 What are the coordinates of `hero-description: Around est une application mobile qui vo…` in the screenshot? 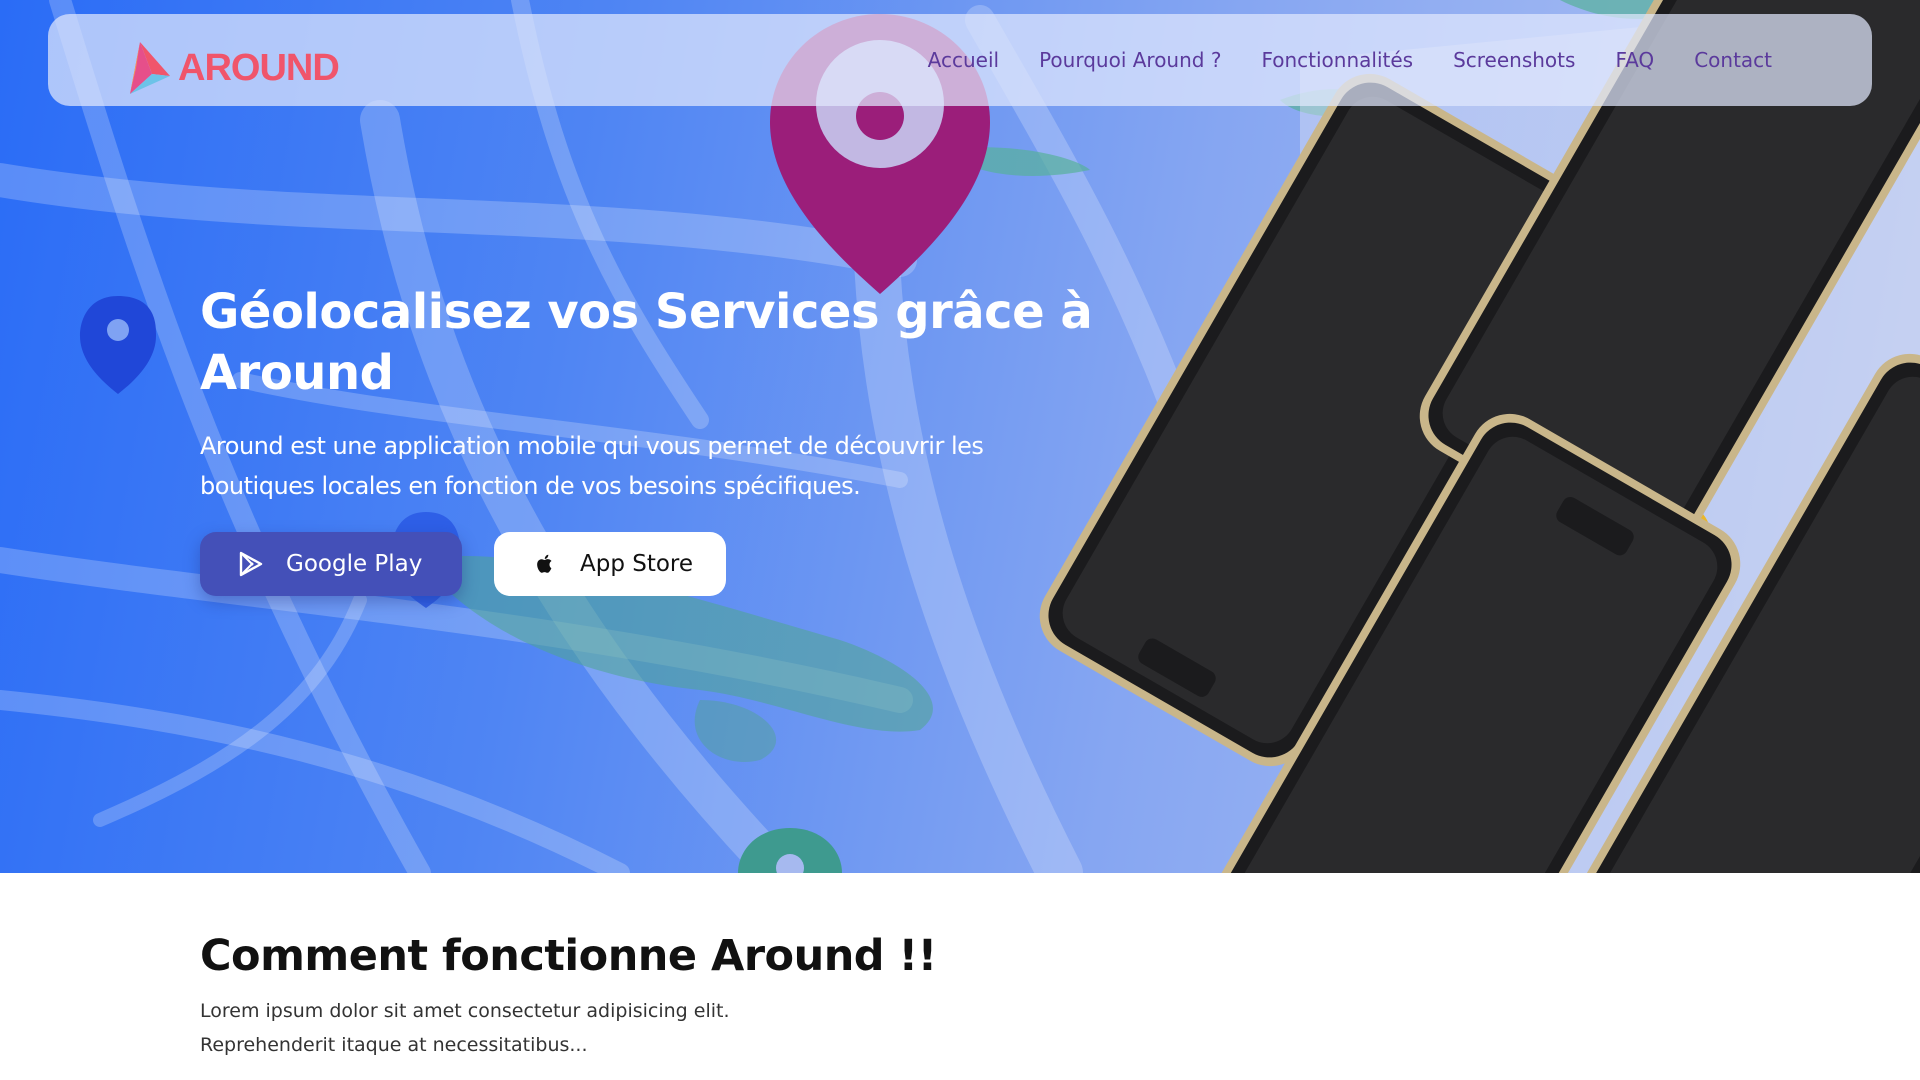 It's located at (592, 466).